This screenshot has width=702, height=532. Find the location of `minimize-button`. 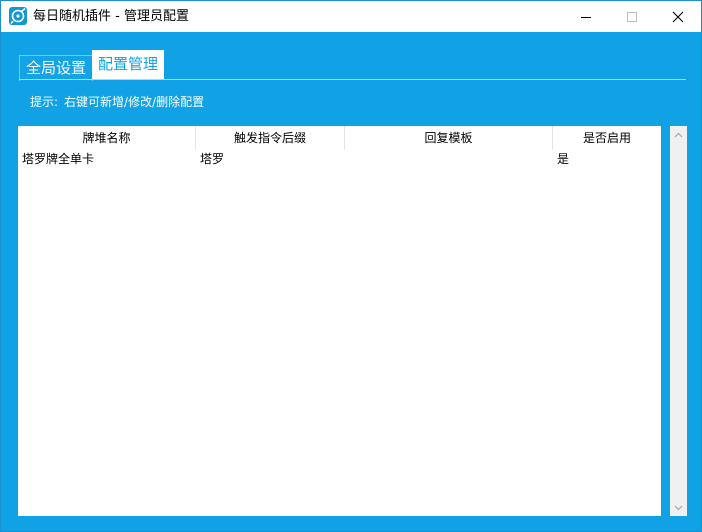

minimize-button is located at coordinates (586, 16).